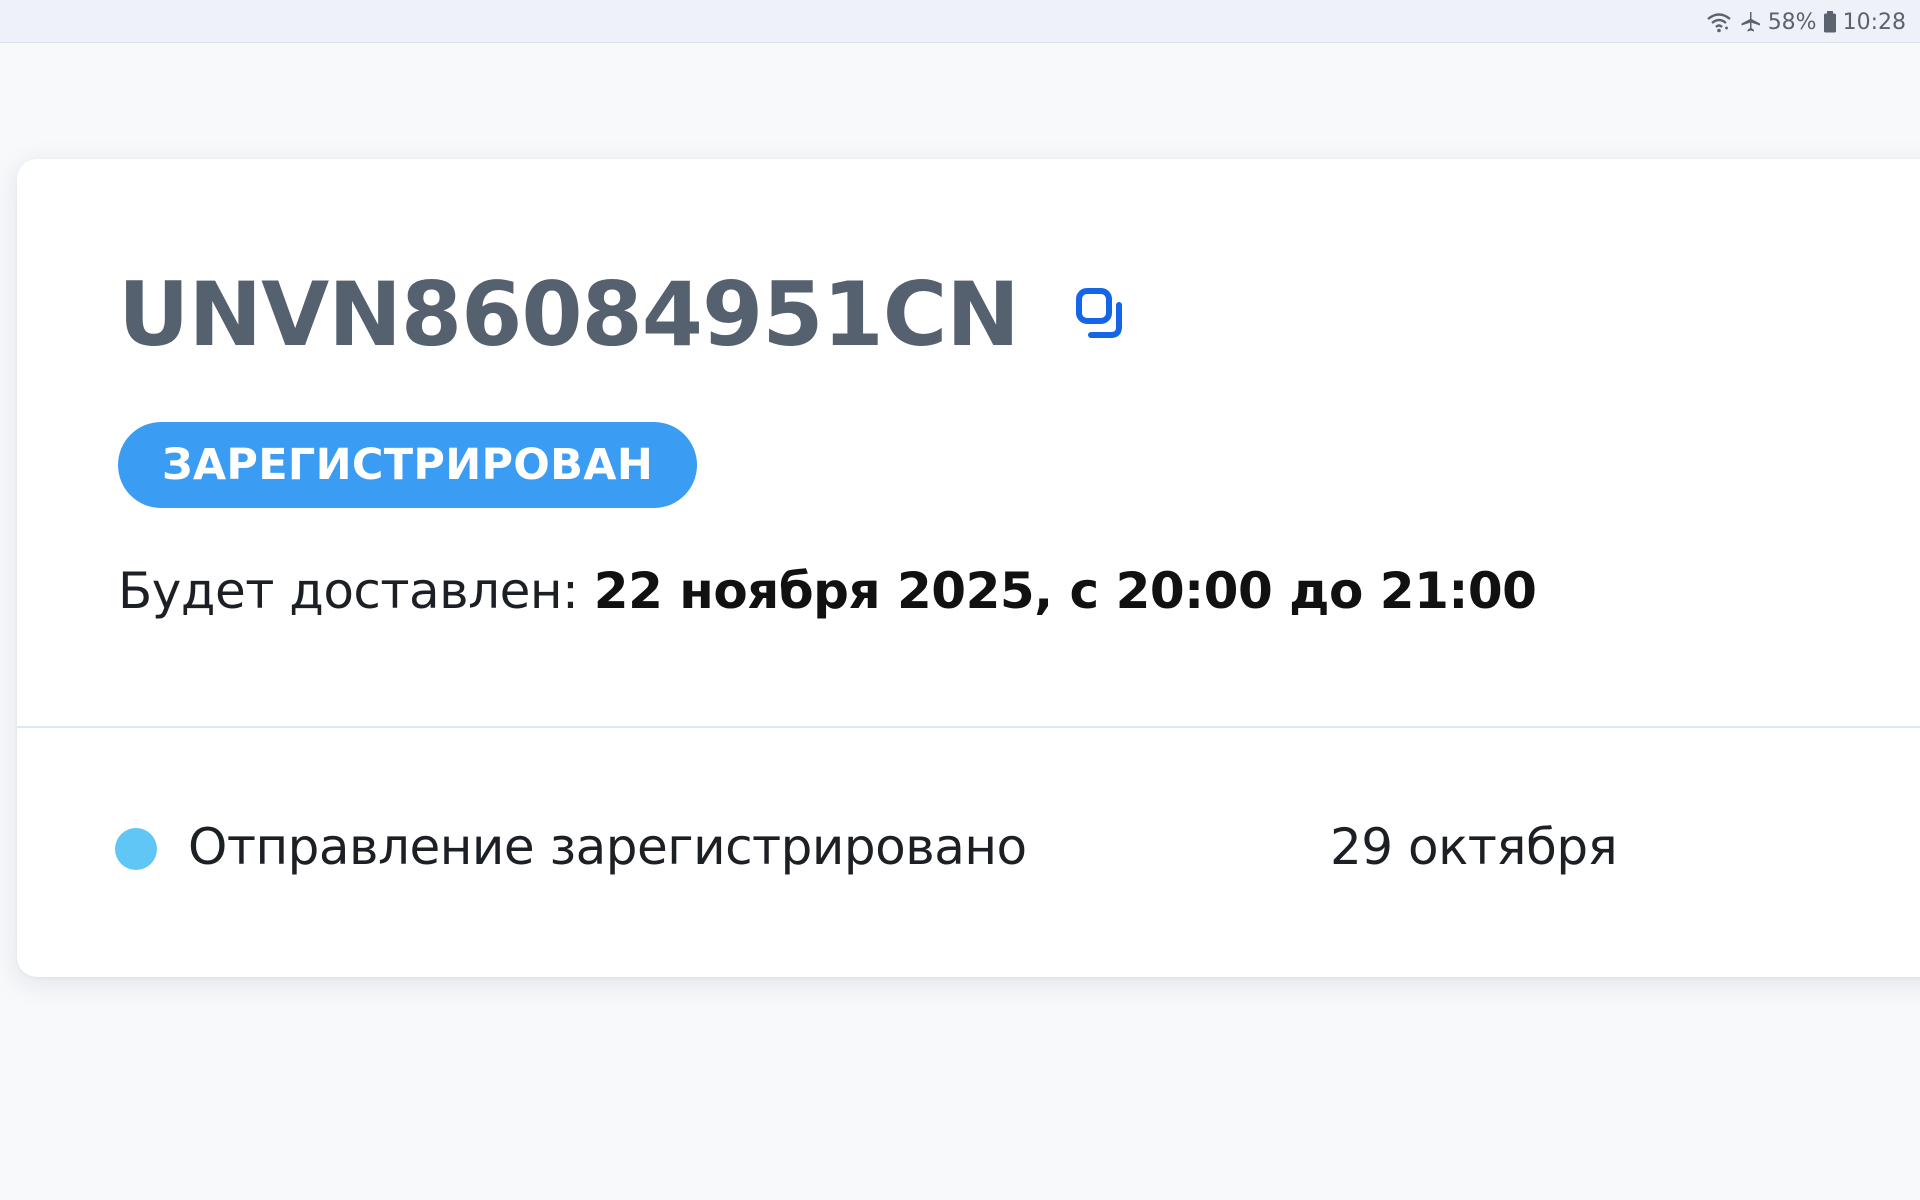  What do you see at coordinates (1830, 22) in the screenshot?
I see `battery-icon` at bounding box center [1830, 22].